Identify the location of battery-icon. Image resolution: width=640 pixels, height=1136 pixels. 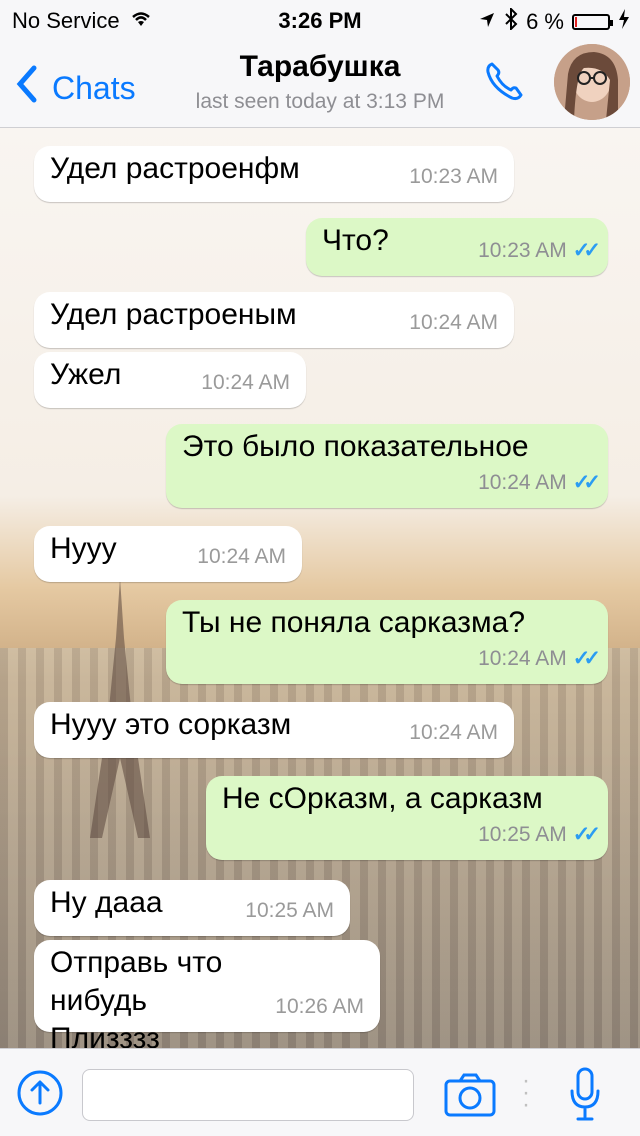
(592, 22).